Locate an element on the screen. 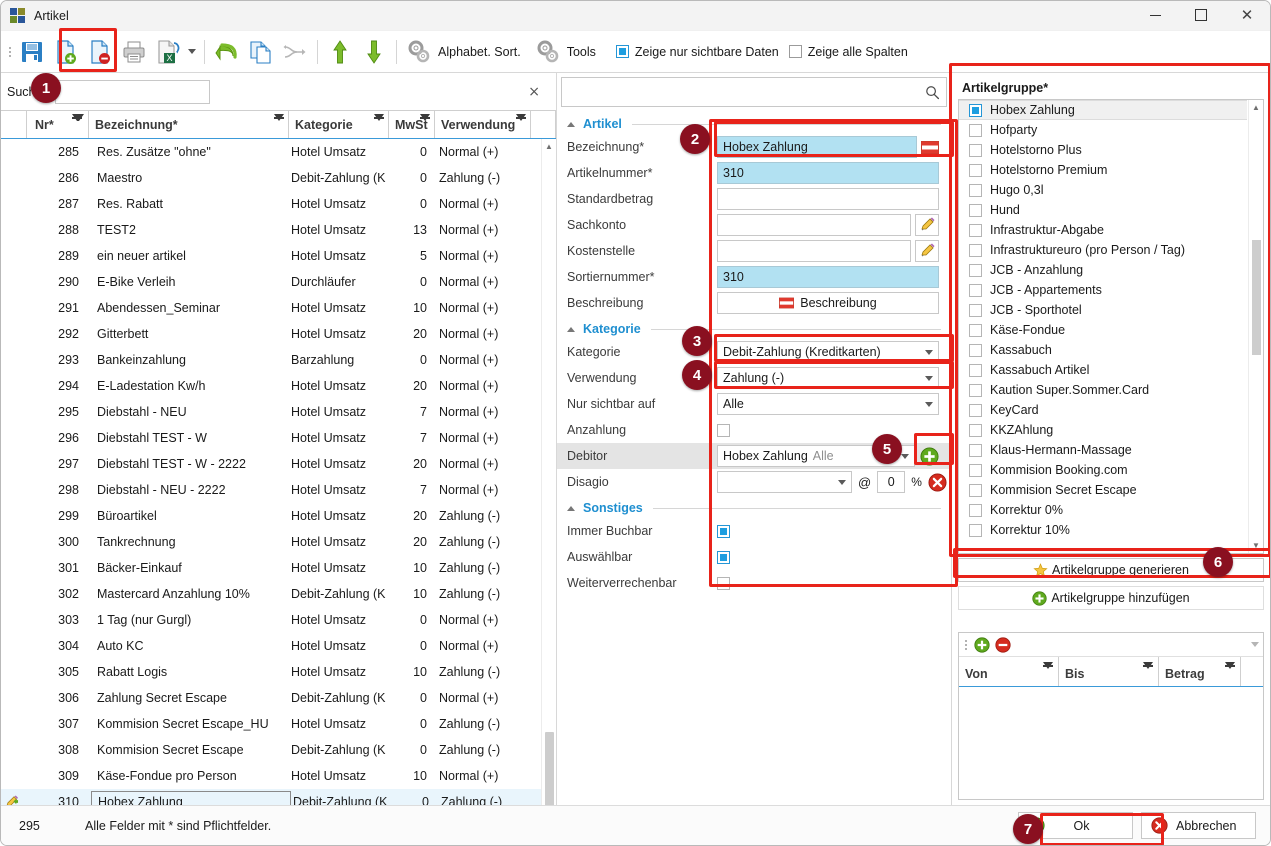 The width and height of the screenshot is (1271, 846). input-bezeichnung: Hobex Zahlung is located at coordinates (817, 147).